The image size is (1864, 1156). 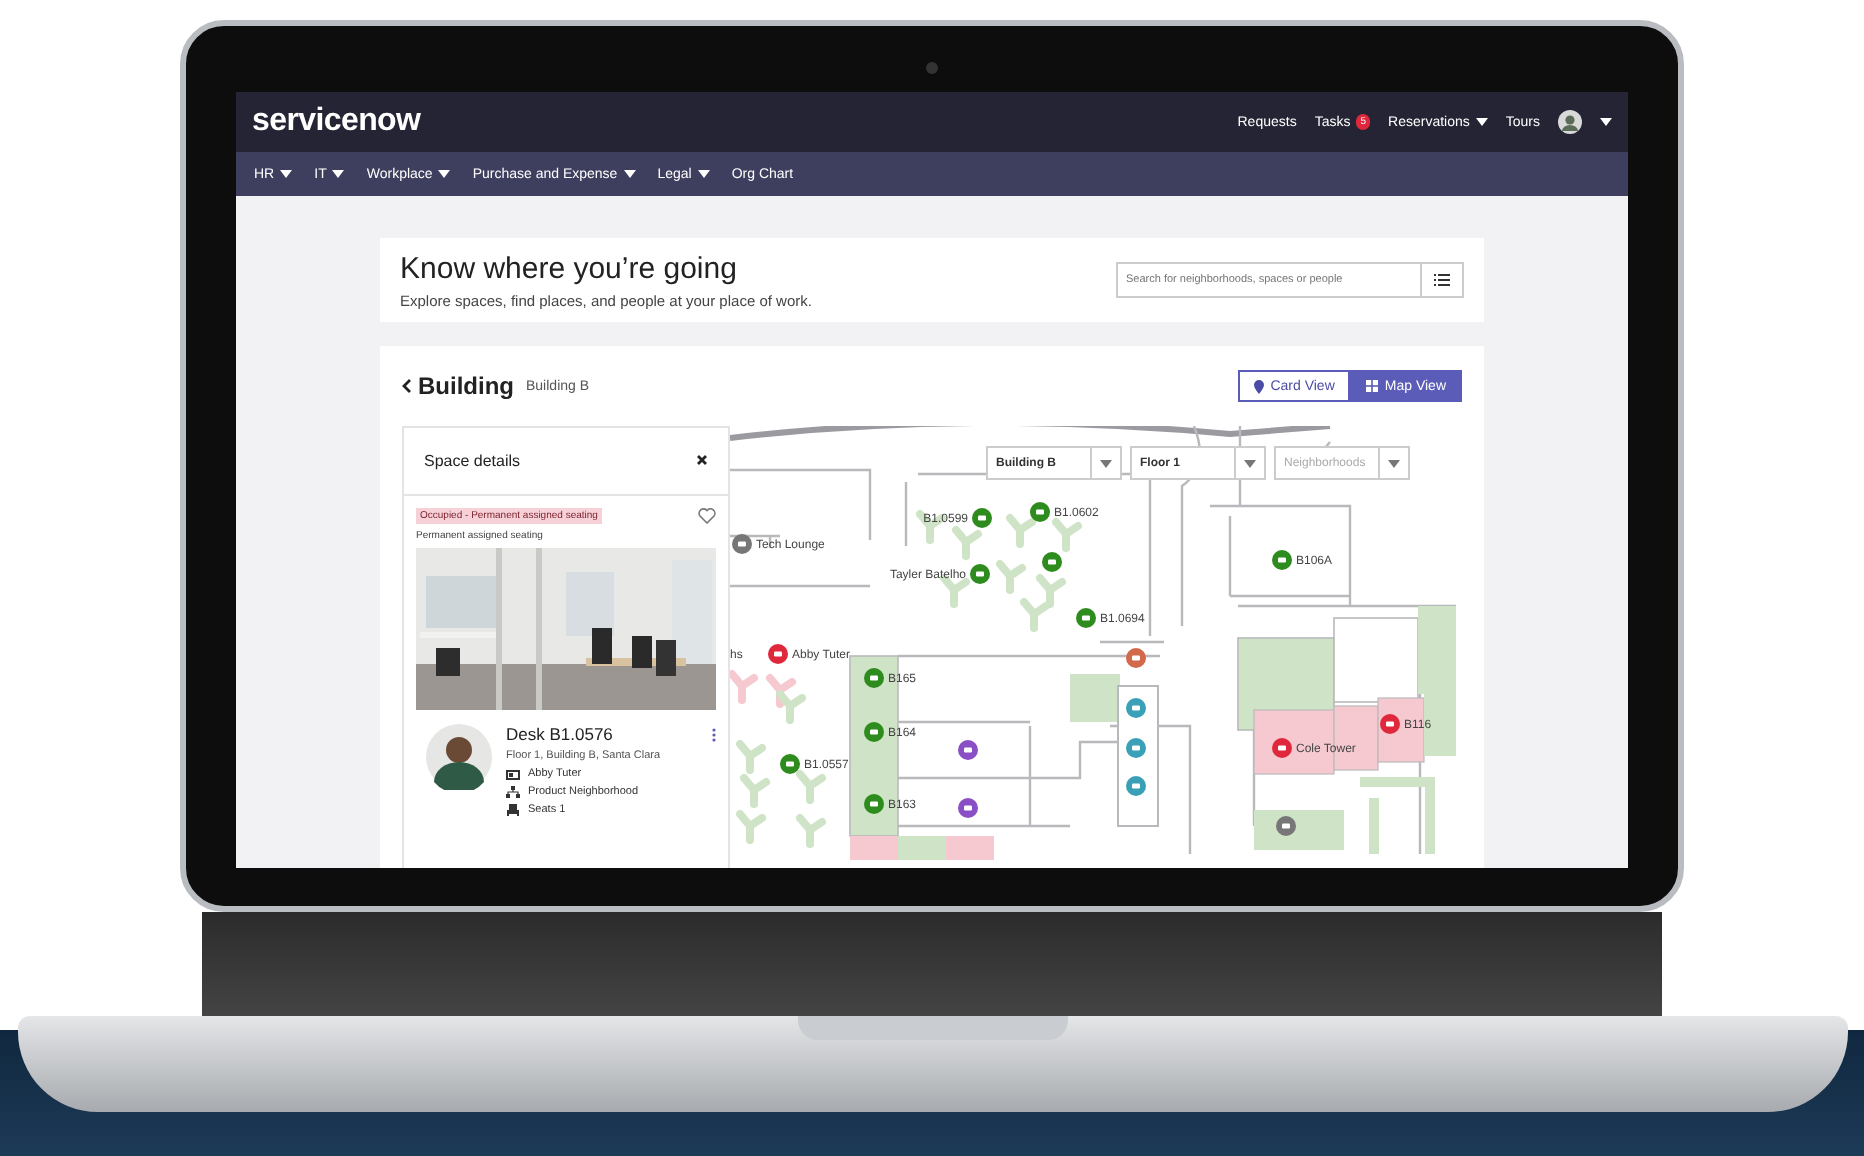 What do you see at coordinates (932, 68) in the screenshot?
I see `camera-icon` at bounding box center [932, 68].